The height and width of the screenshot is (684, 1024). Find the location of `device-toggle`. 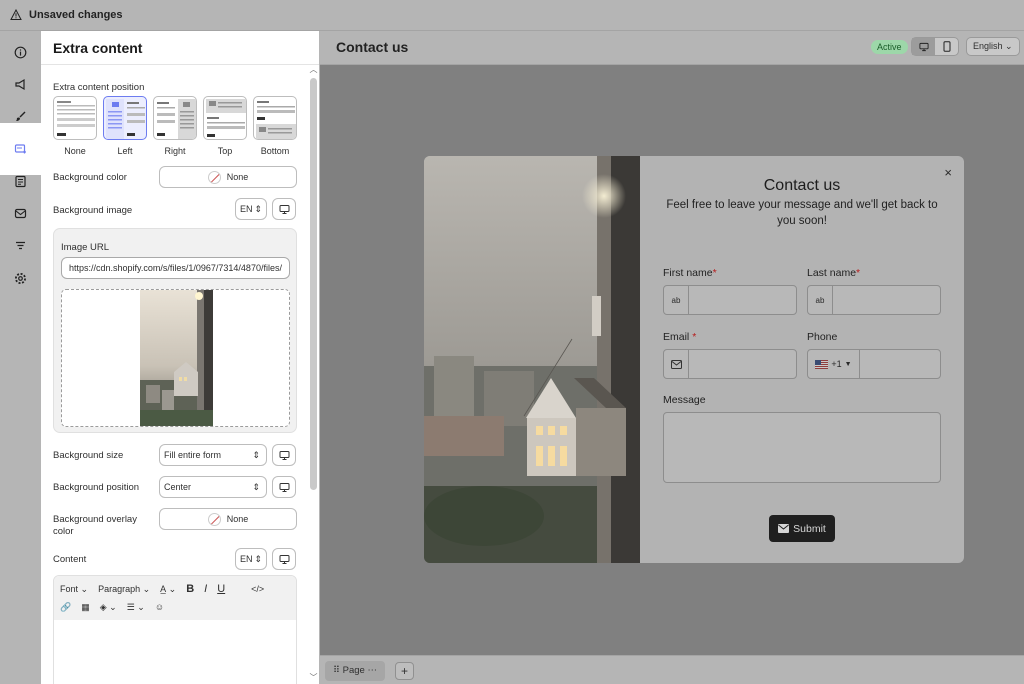

device-toggle is located at coordinates (935, 46).